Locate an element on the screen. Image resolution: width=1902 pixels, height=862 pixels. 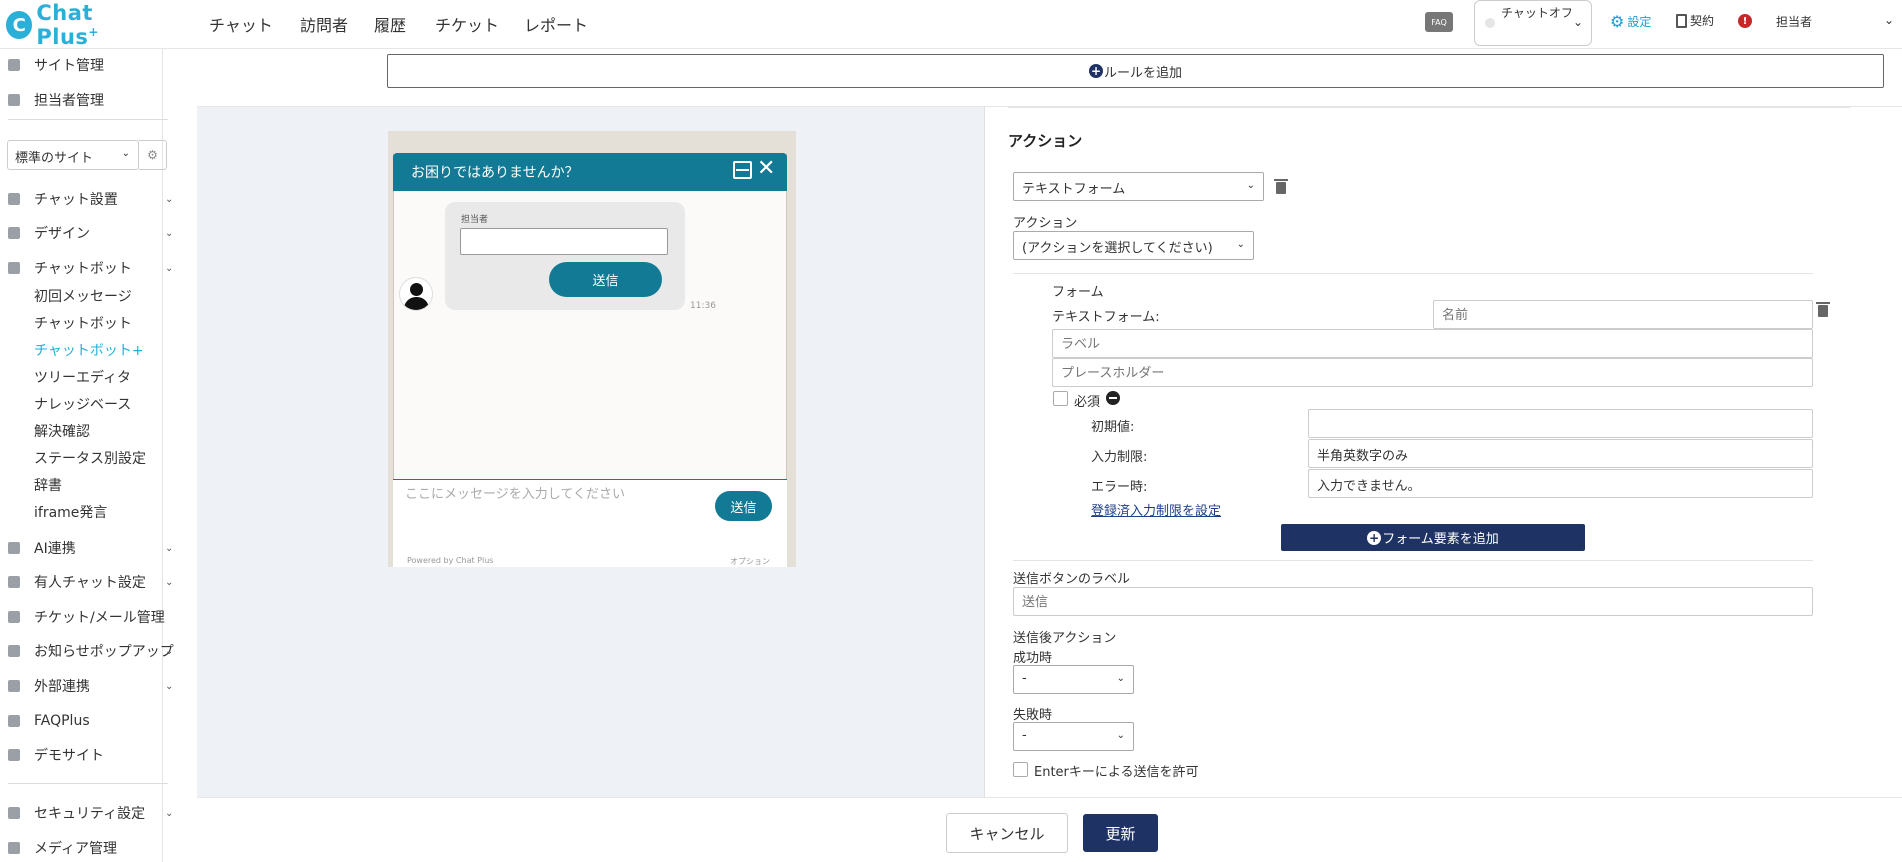
sidebar-item-notice-popup: お知らせポップアップ ⌄ is located at coordinates (90, 651).